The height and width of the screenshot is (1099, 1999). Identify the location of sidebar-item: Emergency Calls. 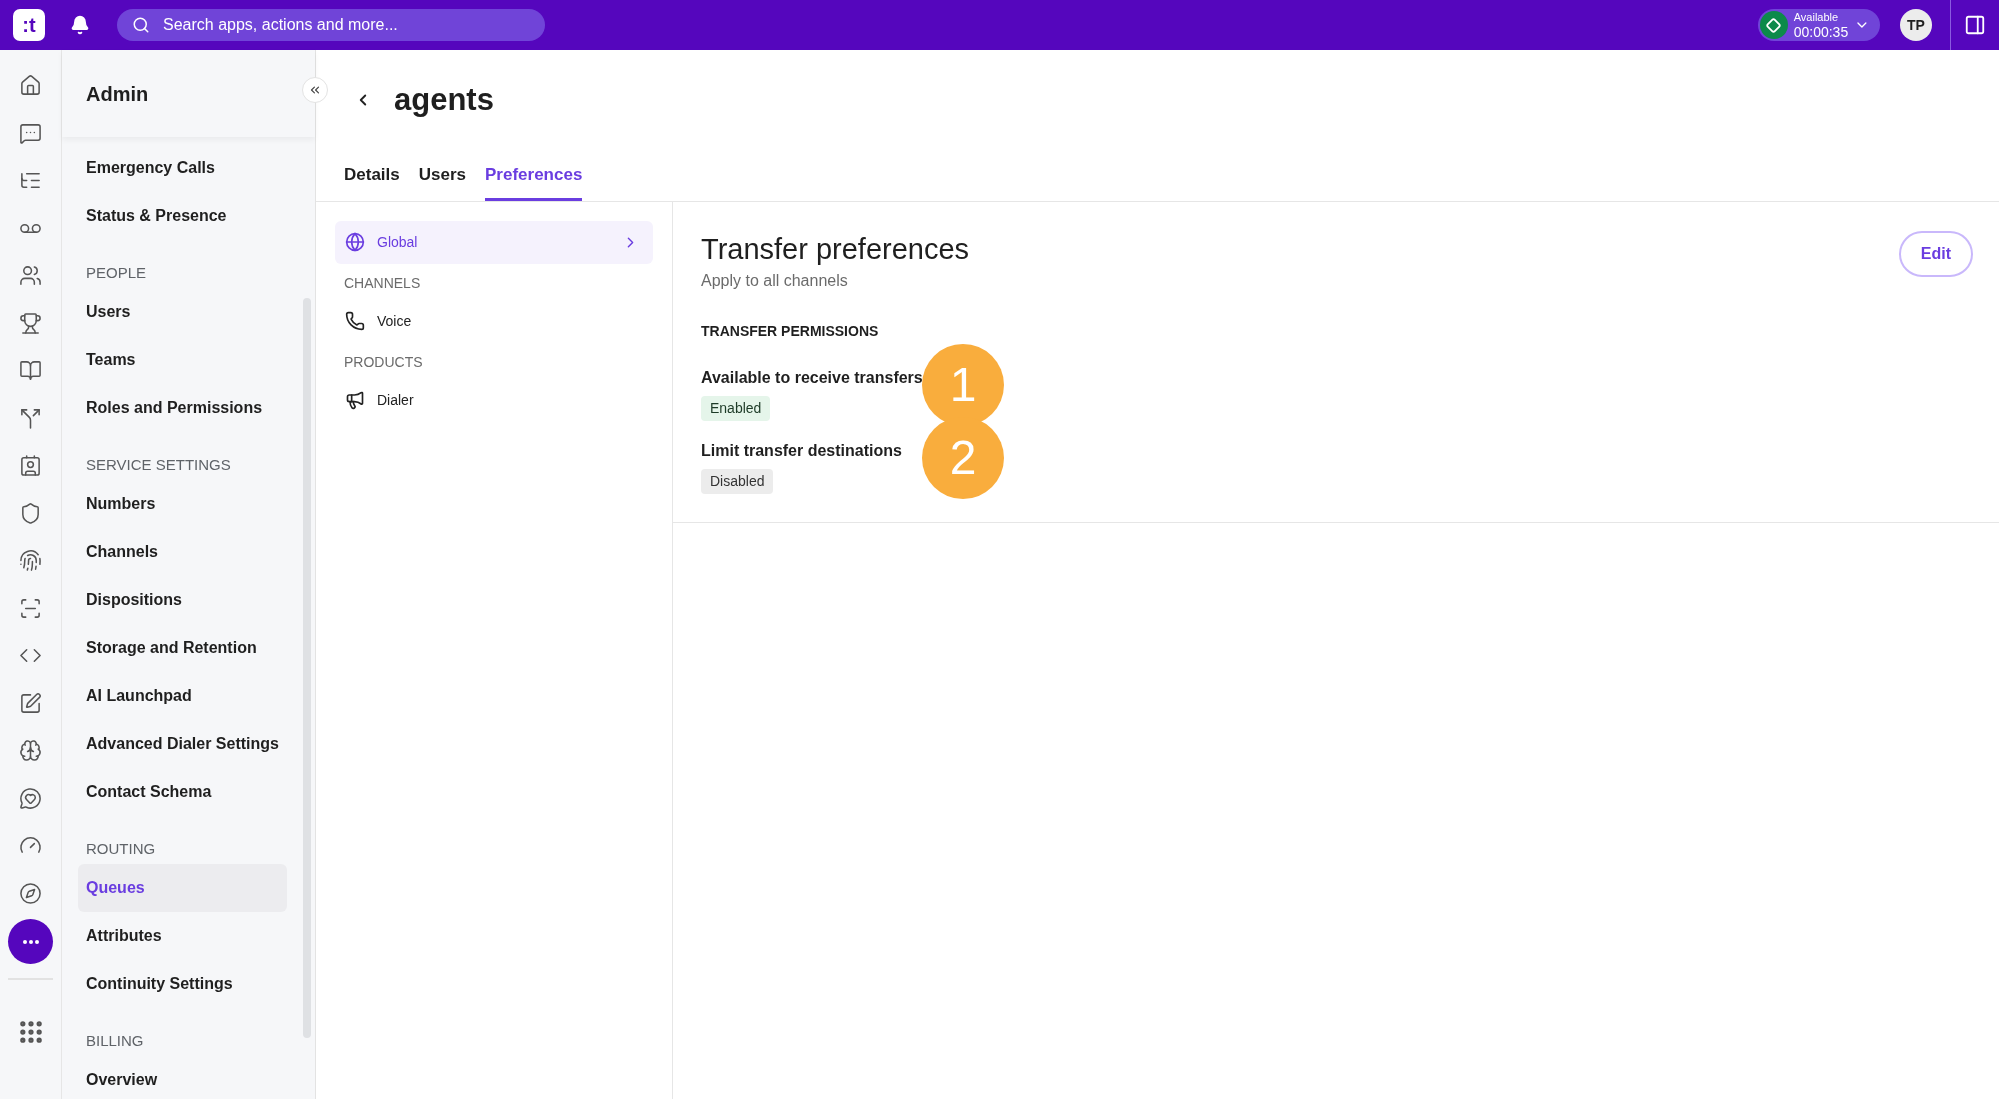
(182, 168).